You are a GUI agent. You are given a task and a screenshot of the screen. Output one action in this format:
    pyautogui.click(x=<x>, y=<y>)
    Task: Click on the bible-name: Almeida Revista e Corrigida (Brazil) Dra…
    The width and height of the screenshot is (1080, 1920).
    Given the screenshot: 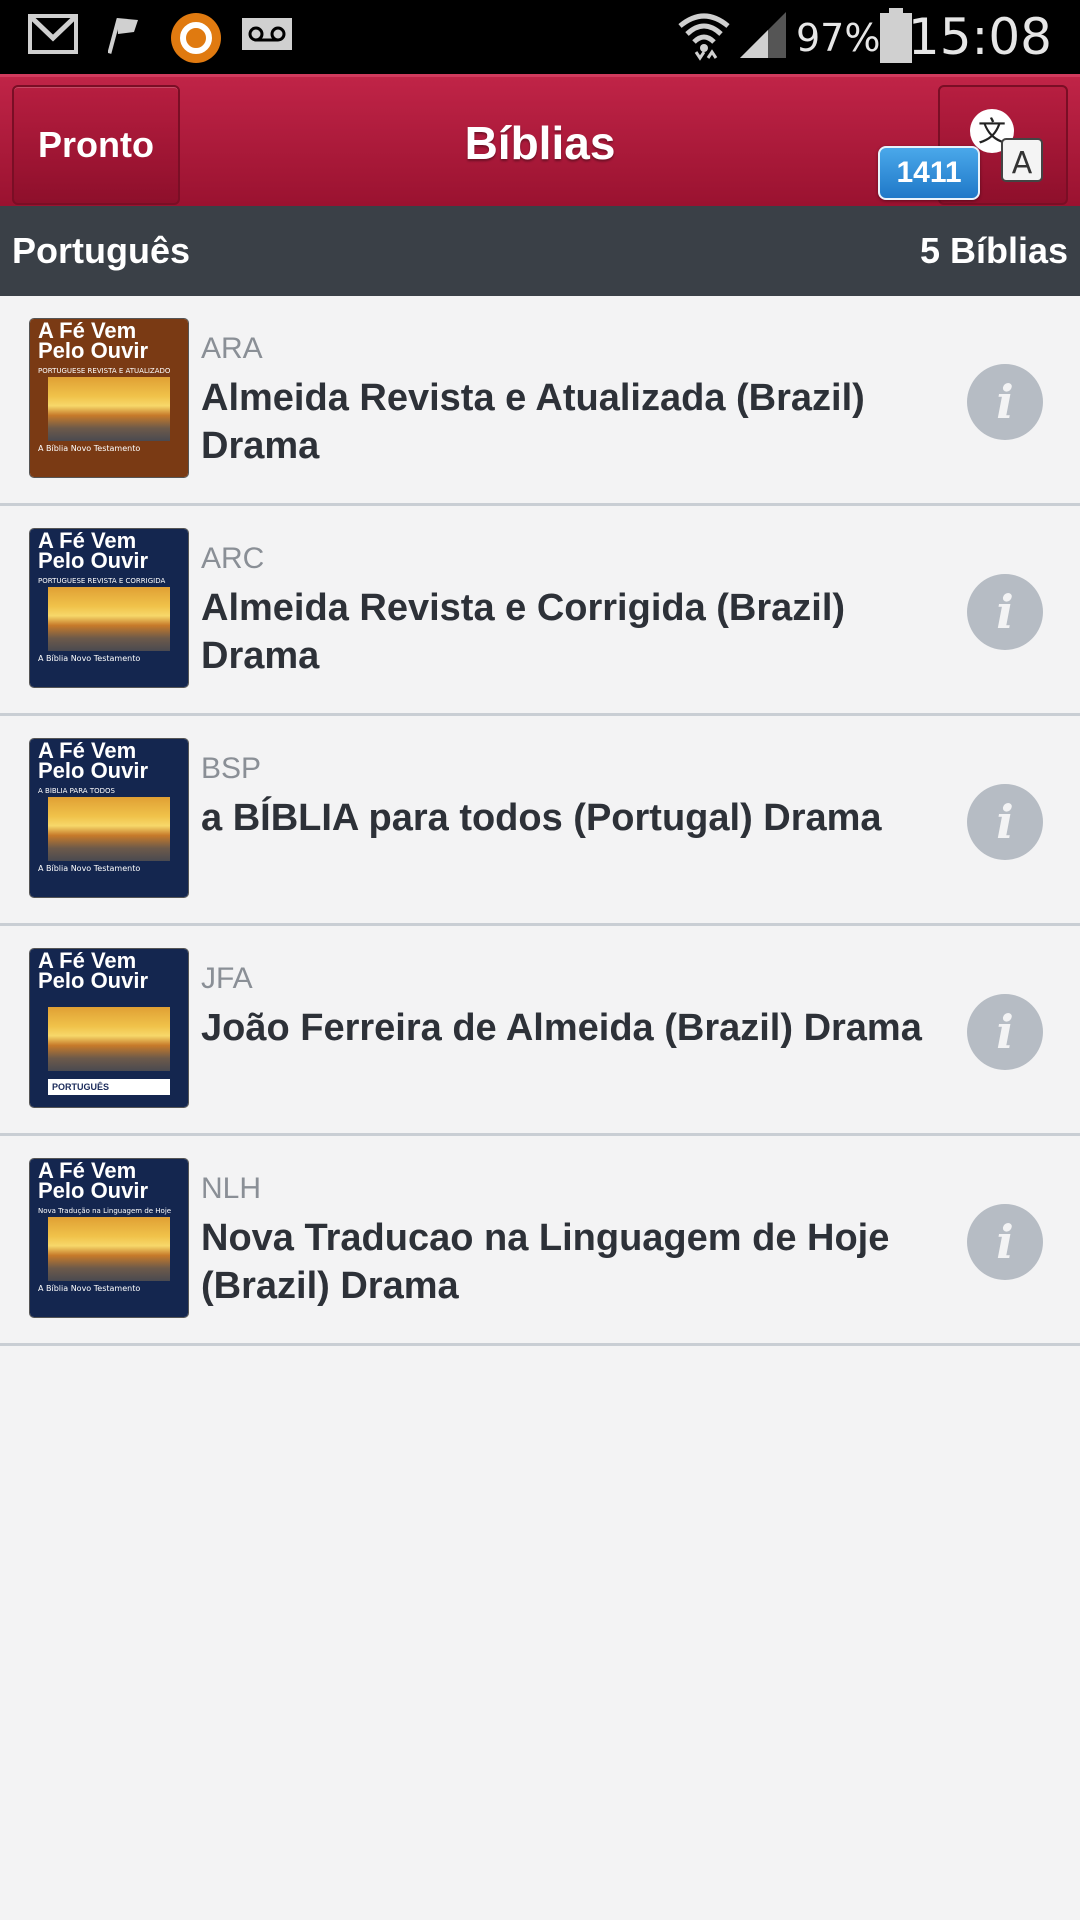 What is the action you would take?
    pyautogui.click(x=523, y=632)
    